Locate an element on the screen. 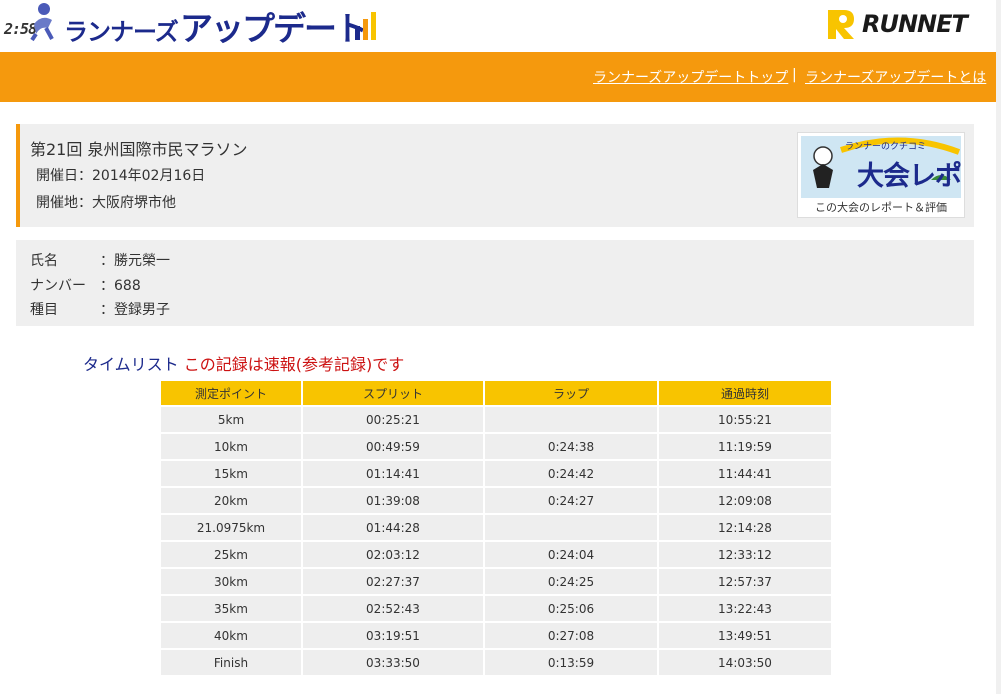  timelist-label: タイムリスト is located at coordinates (131, 364).